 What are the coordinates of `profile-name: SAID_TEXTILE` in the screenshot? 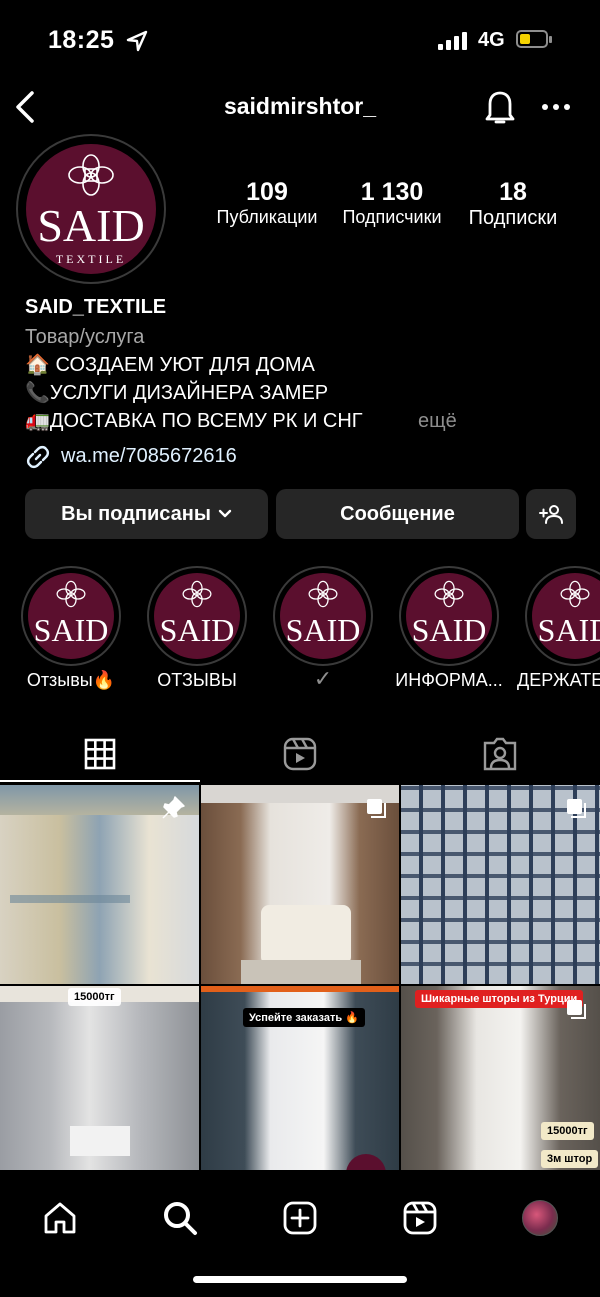 It's located at (96, 307).